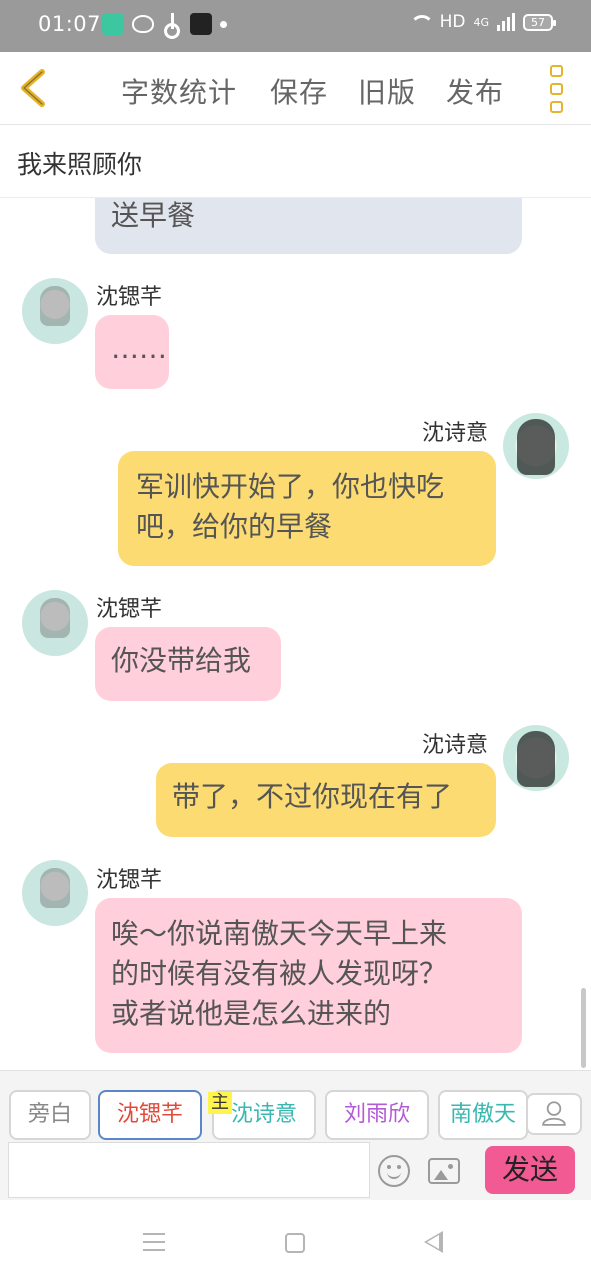 Image resolution: width=591 pixels, height=1280 pixels. Describe the element at coordinates (150, 1115) in the screenshot. I see `character-chip-shen-siqian: 沈锶芊` at that location.